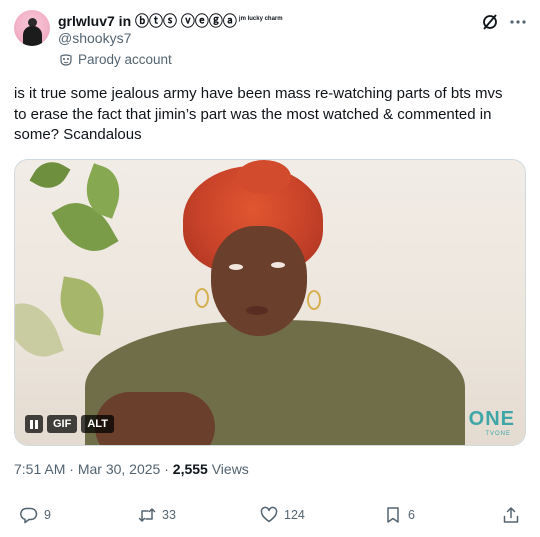 This screenshot has height=537, width=540. I want to click on like-icon, so click(269, 514).